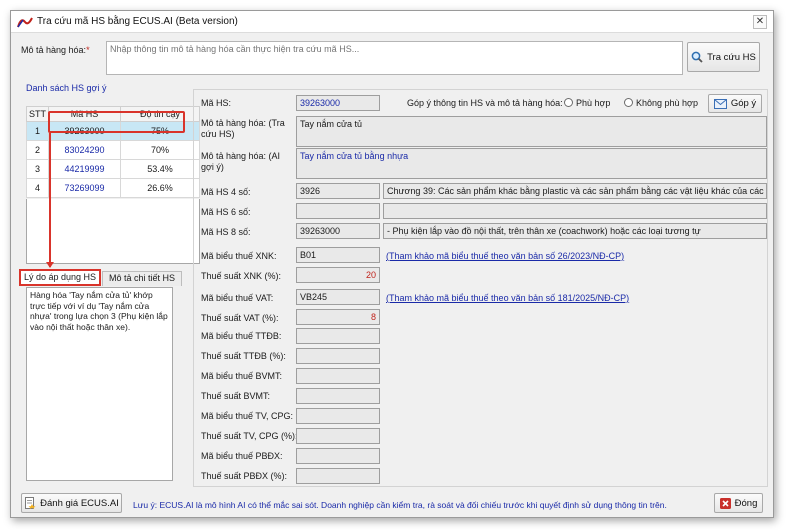 The height and width of the screenshot is (530, 790). Describe the element at coordinates (587, 103) in the screenshot. I see `radio-phu-hop: Phù hợp` at that location.